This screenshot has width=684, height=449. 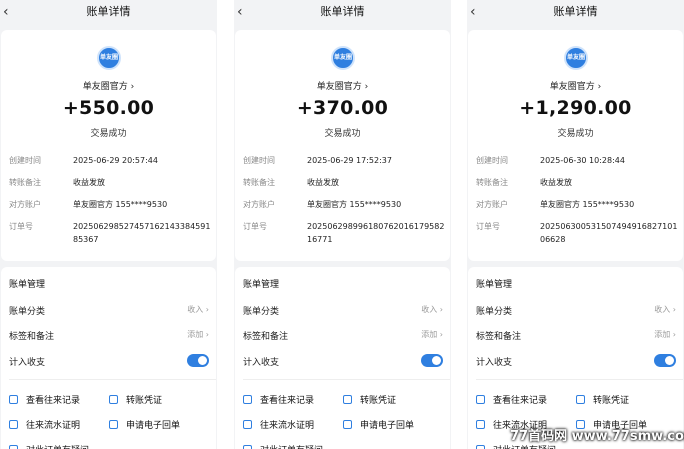 I want to click on amount: +1,290.00, so click(x=575, y=108).